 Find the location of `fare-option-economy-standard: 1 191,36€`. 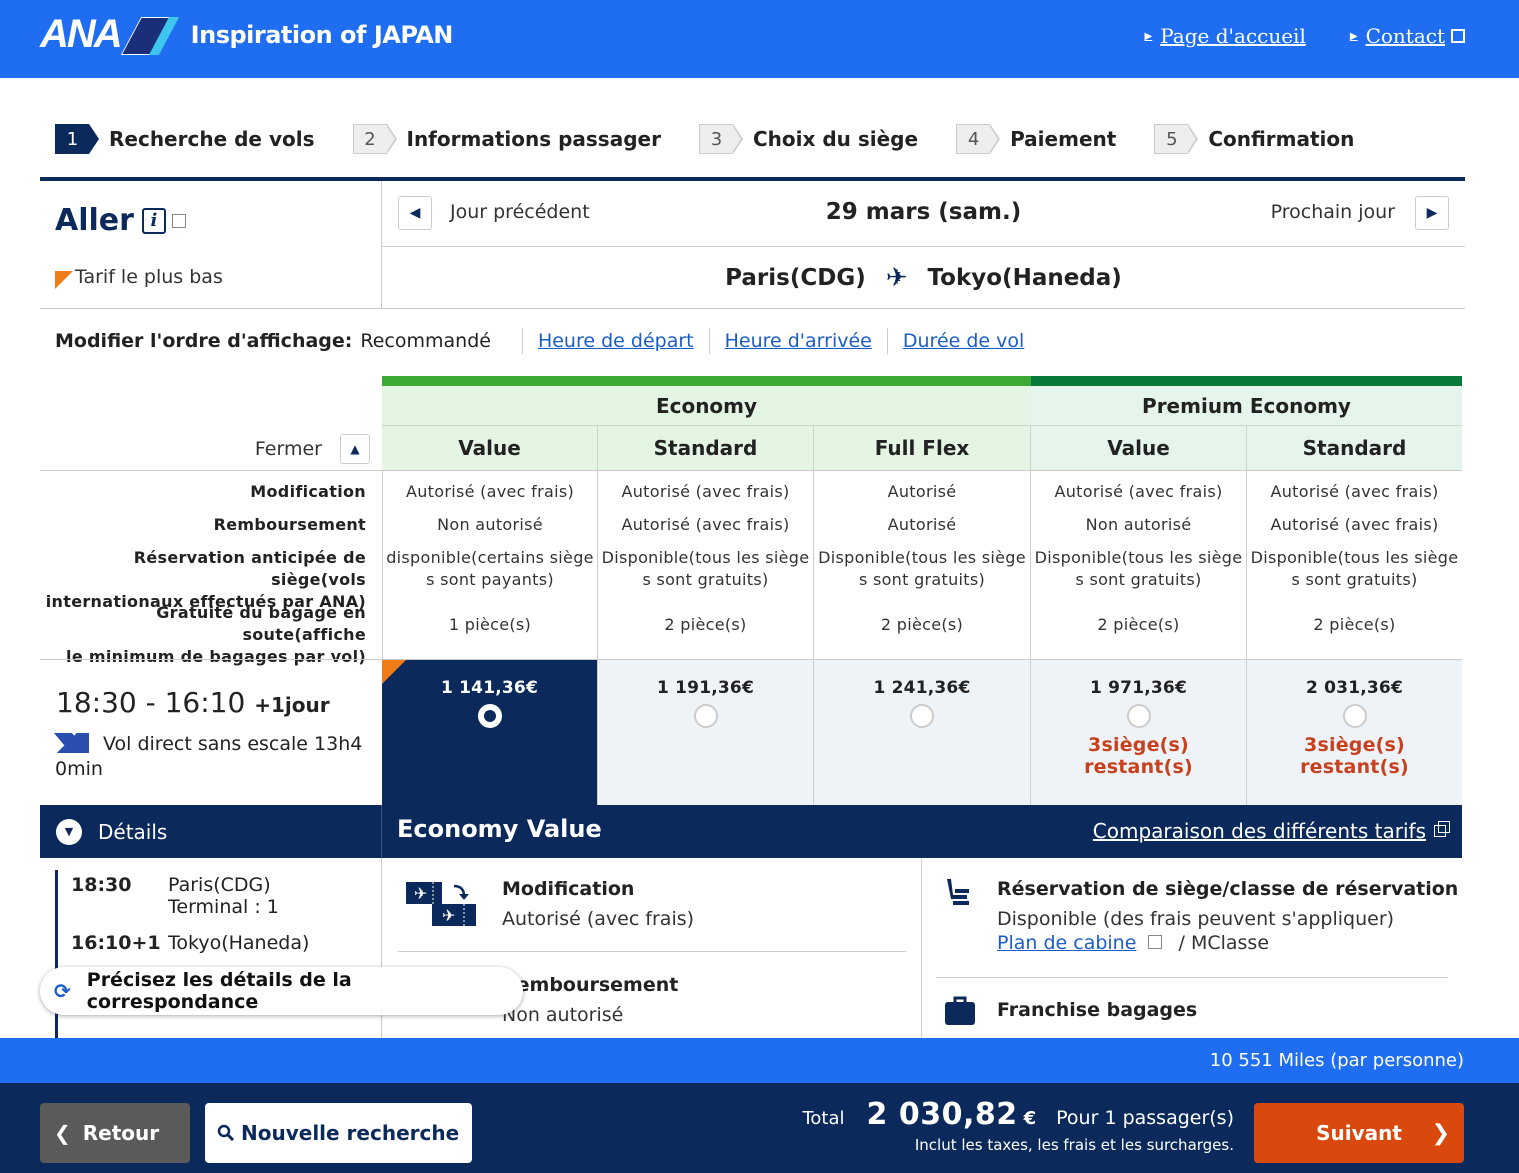

fare-option-economy-standard: 1 191,36€ is located at coordinates (706, 732).